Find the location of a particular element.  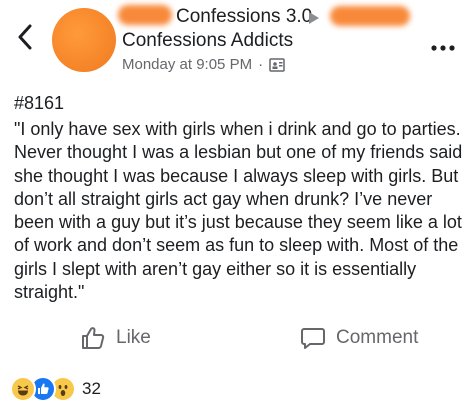

chevron-left-icon is located at coordinates (25, 37).